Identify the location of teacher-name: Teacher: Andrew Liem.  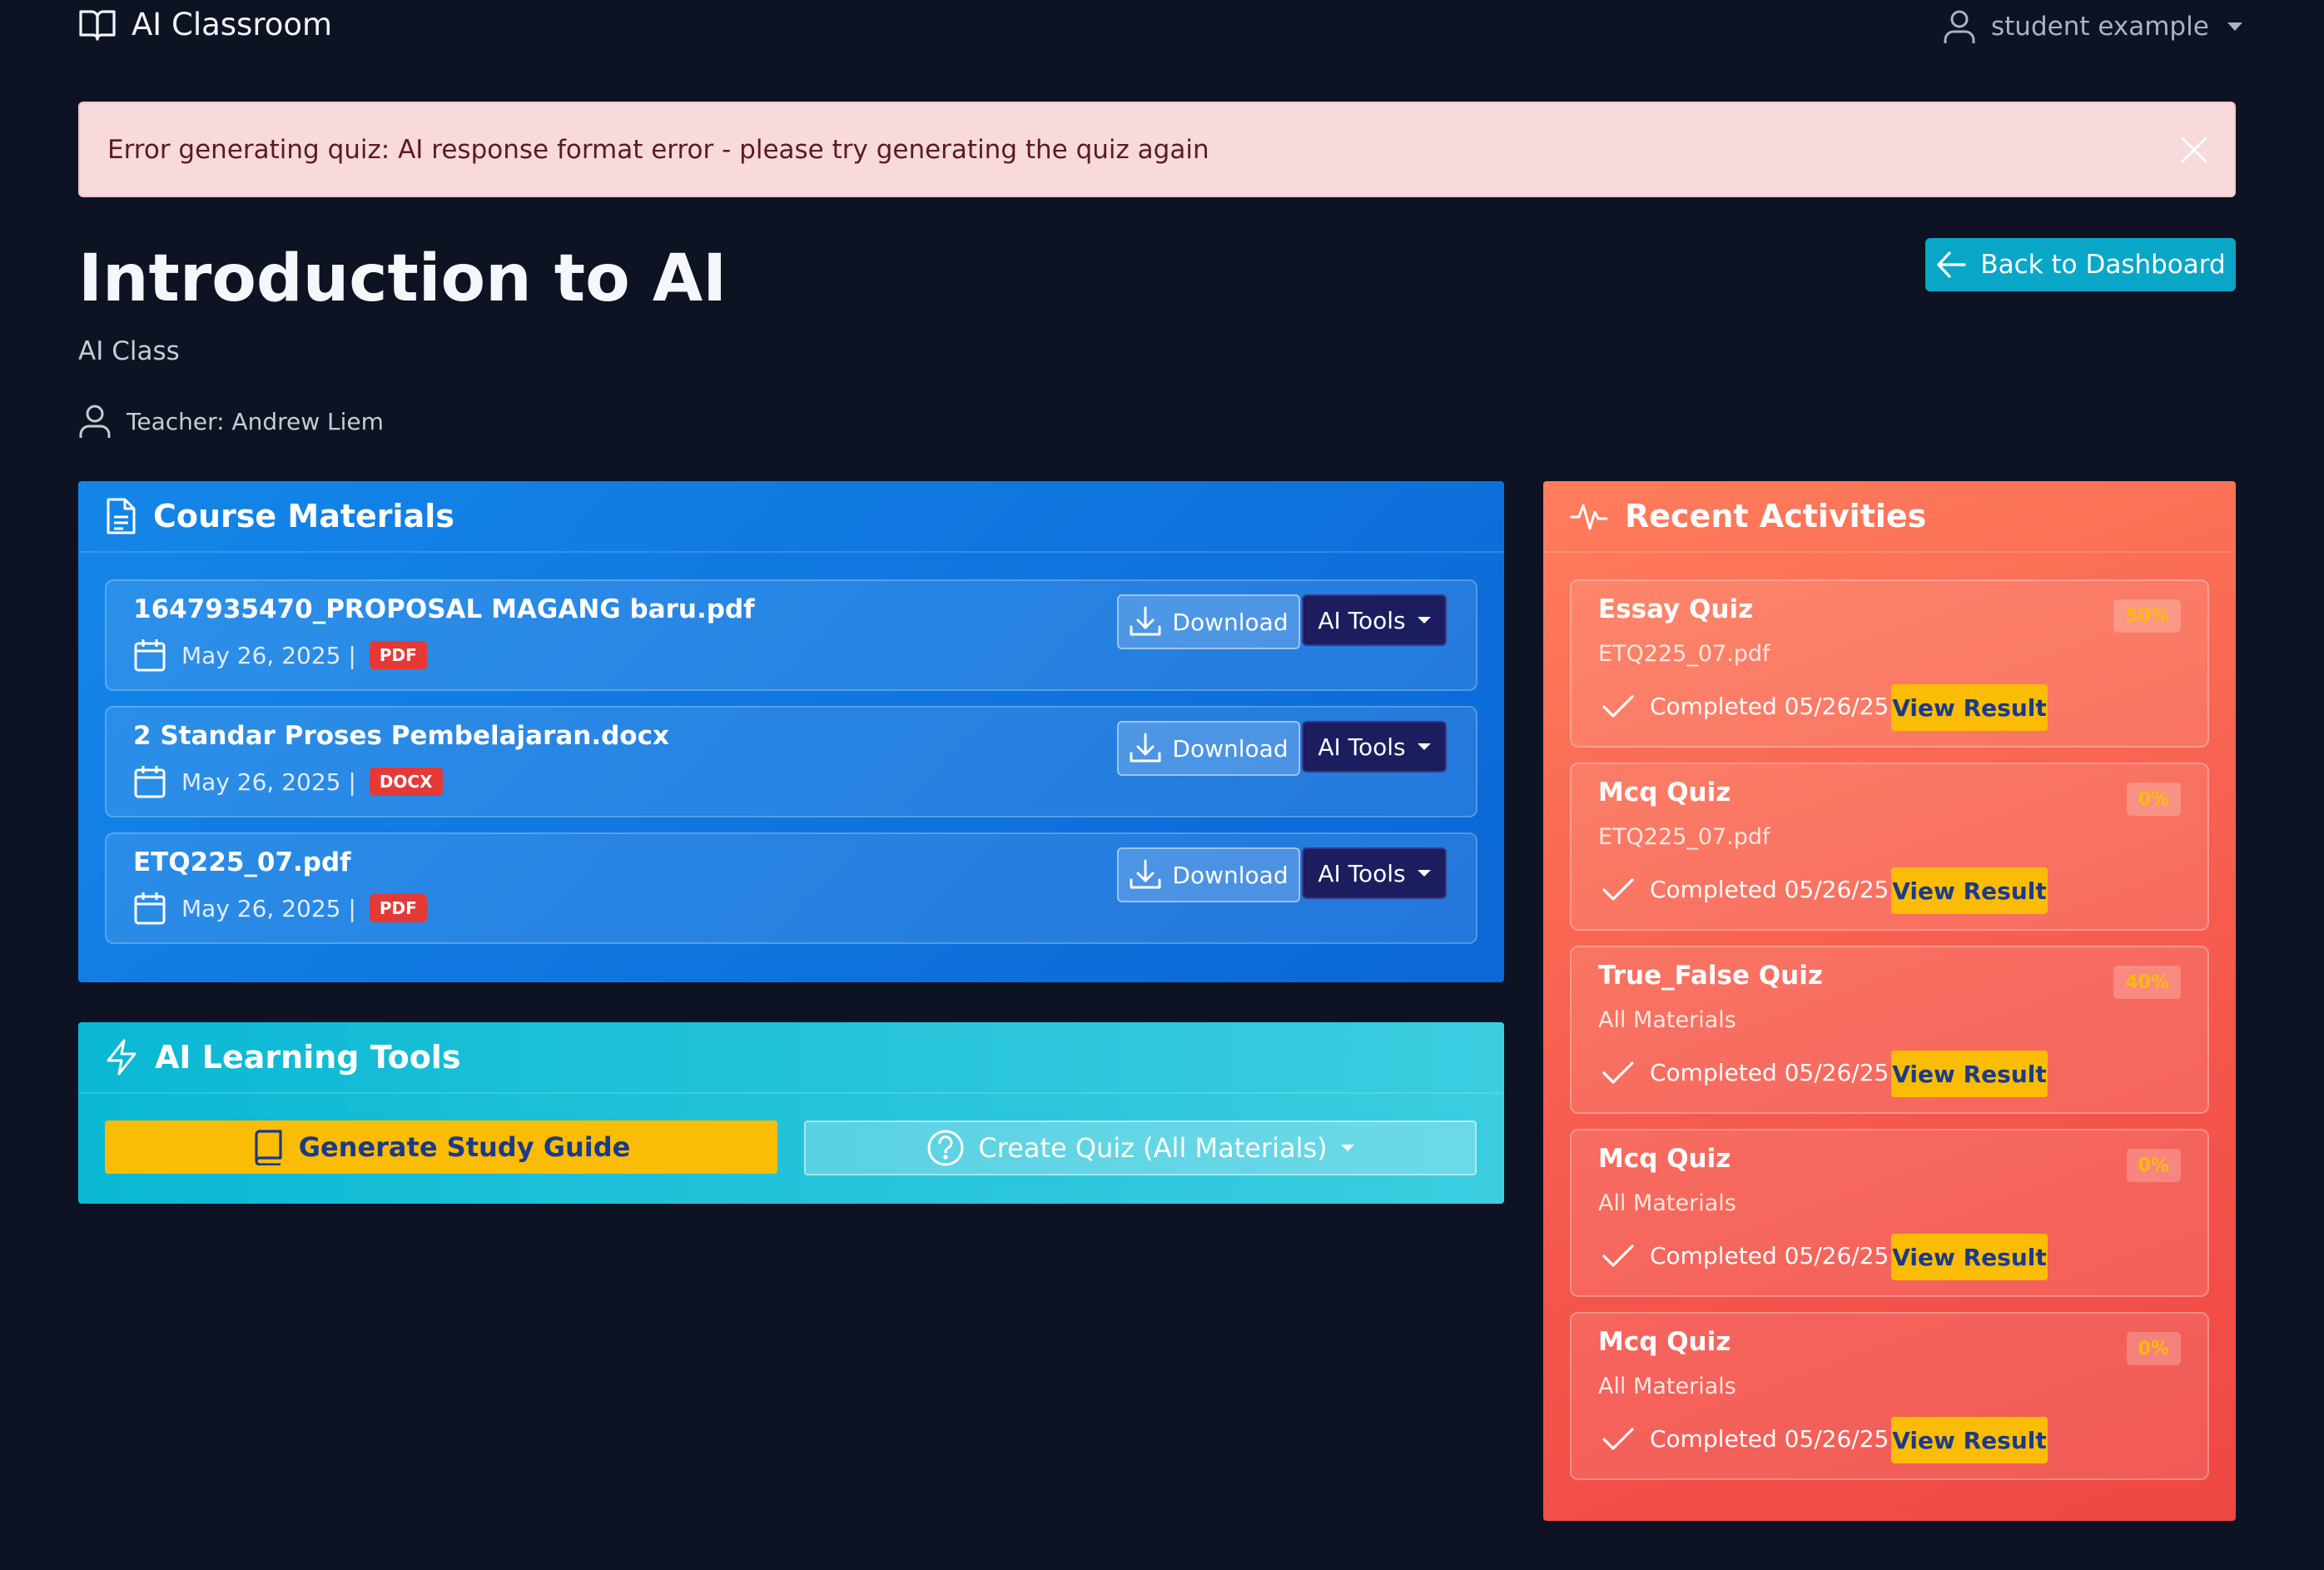
(255, 421).